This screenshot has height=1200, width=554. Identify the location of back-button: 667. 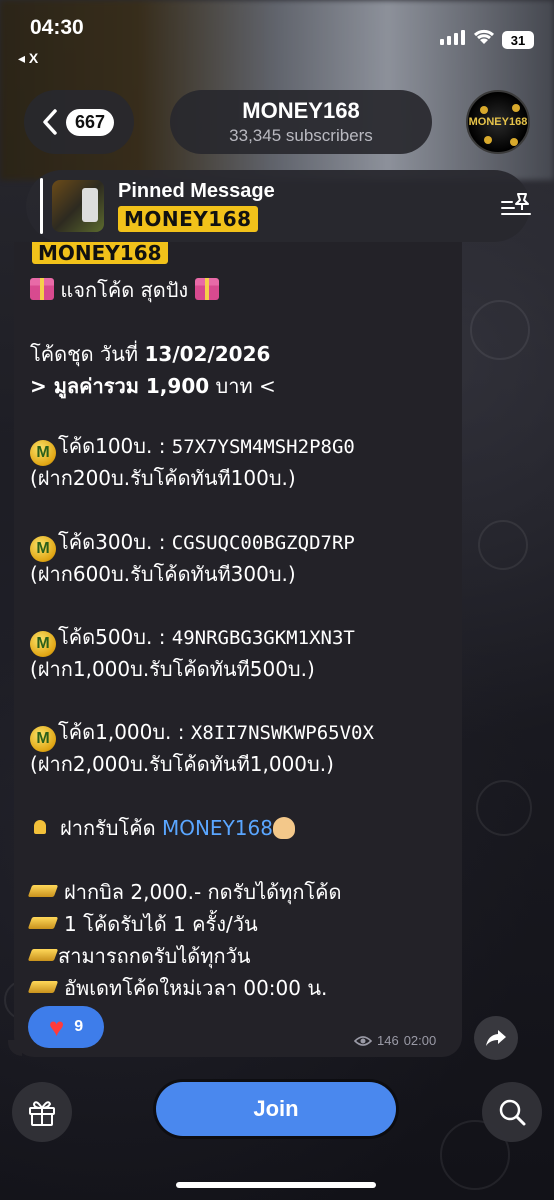
(79, 122).